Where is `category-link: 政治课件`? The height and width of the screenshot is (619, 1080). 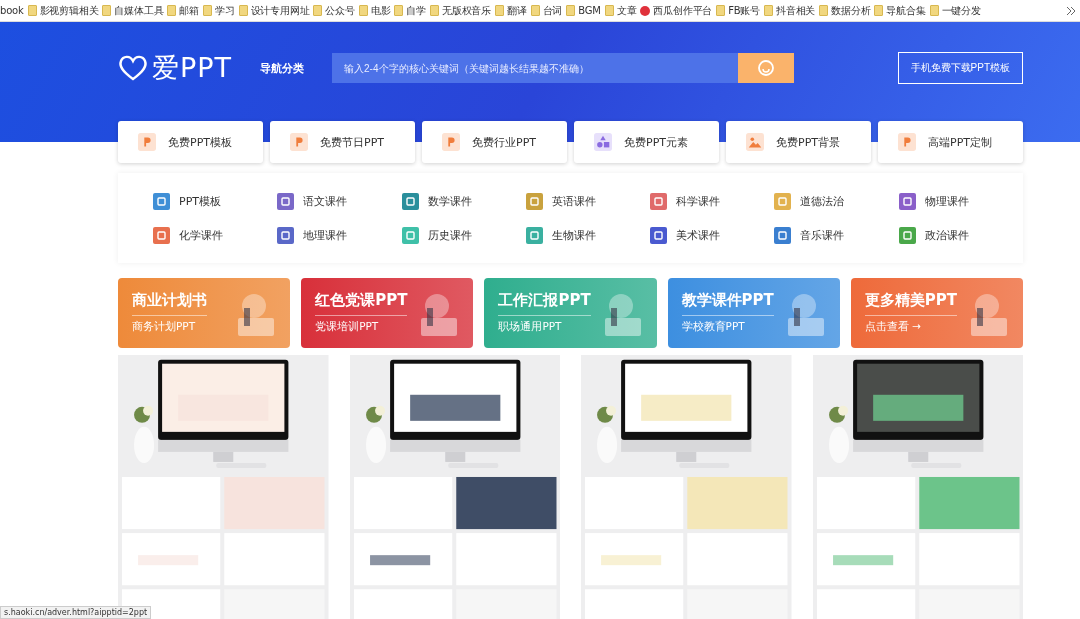 category-link: 政治课件 is located at coordinates (946, 235).